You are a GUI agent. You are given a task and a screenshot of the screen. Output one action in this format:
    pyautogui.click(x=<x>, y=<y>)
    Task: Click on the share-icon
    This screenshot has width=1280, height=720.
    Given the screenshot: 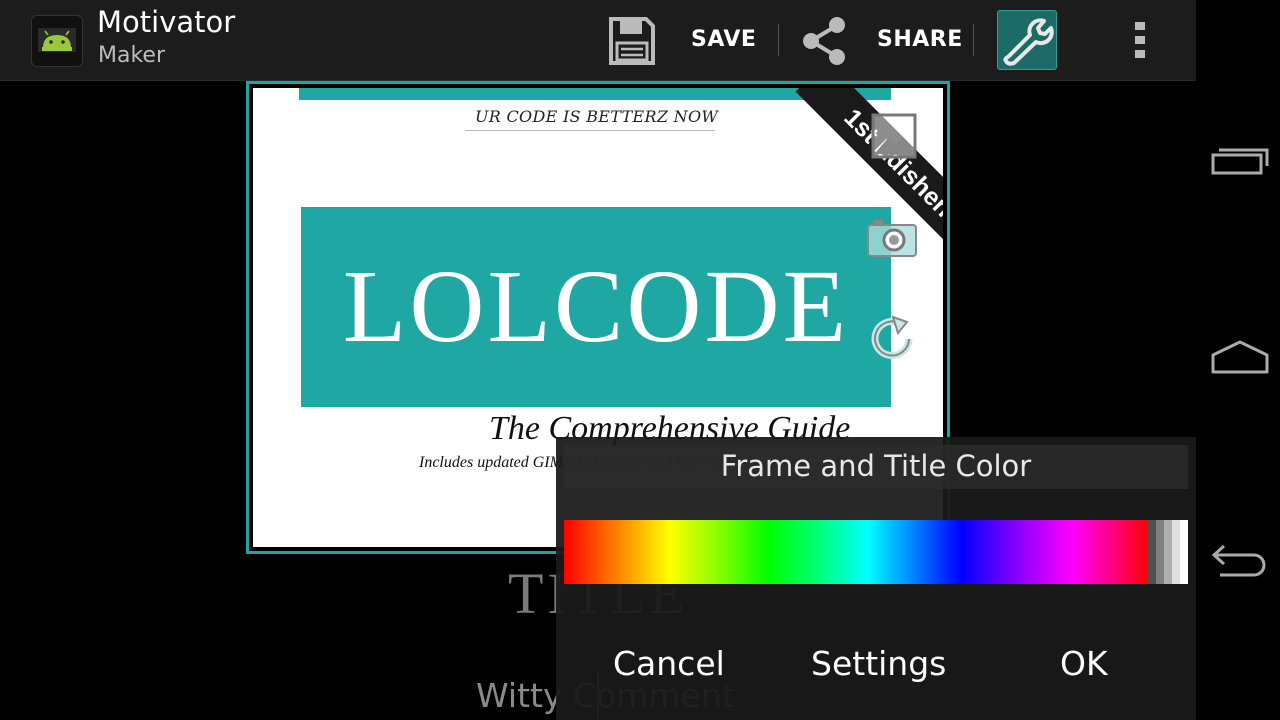 What is the action you would take?
    pyautogui.click(x=824, y=41)
    